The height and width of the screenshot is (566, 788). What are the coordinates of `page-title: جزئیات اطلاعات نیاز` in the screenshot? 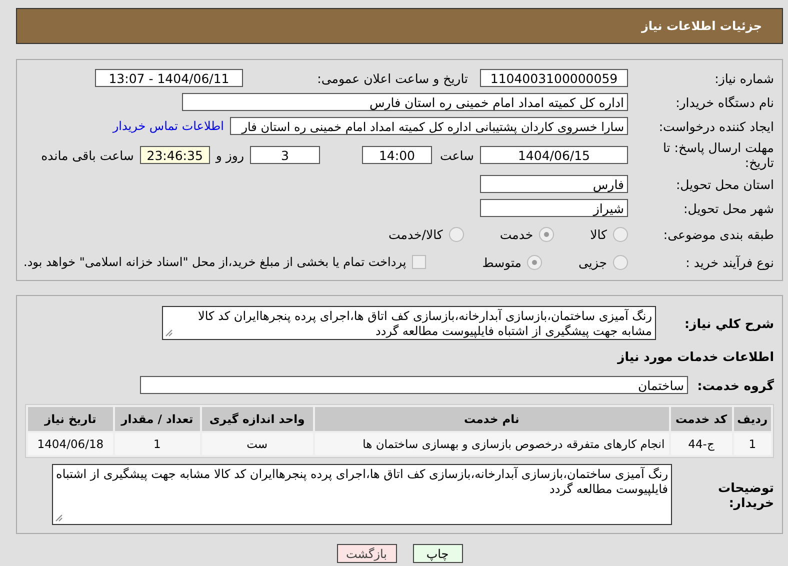 It's located at (701, 26).